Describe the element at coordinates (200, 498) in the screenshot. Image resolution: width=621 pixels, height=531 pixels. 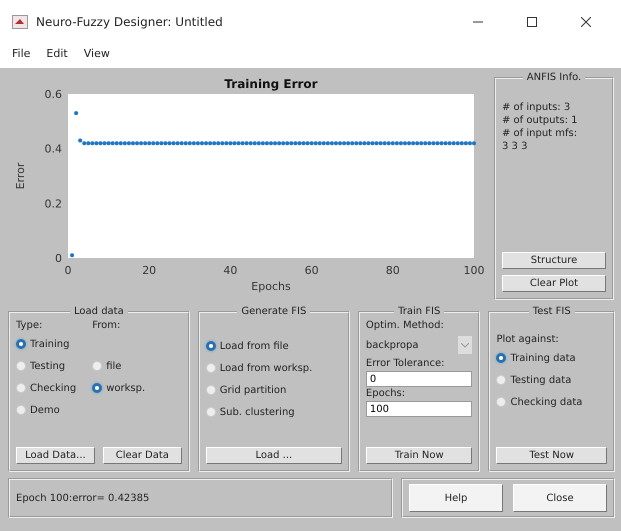
I see `status-bar: Epoch 100:error= 0.42385` at that location.